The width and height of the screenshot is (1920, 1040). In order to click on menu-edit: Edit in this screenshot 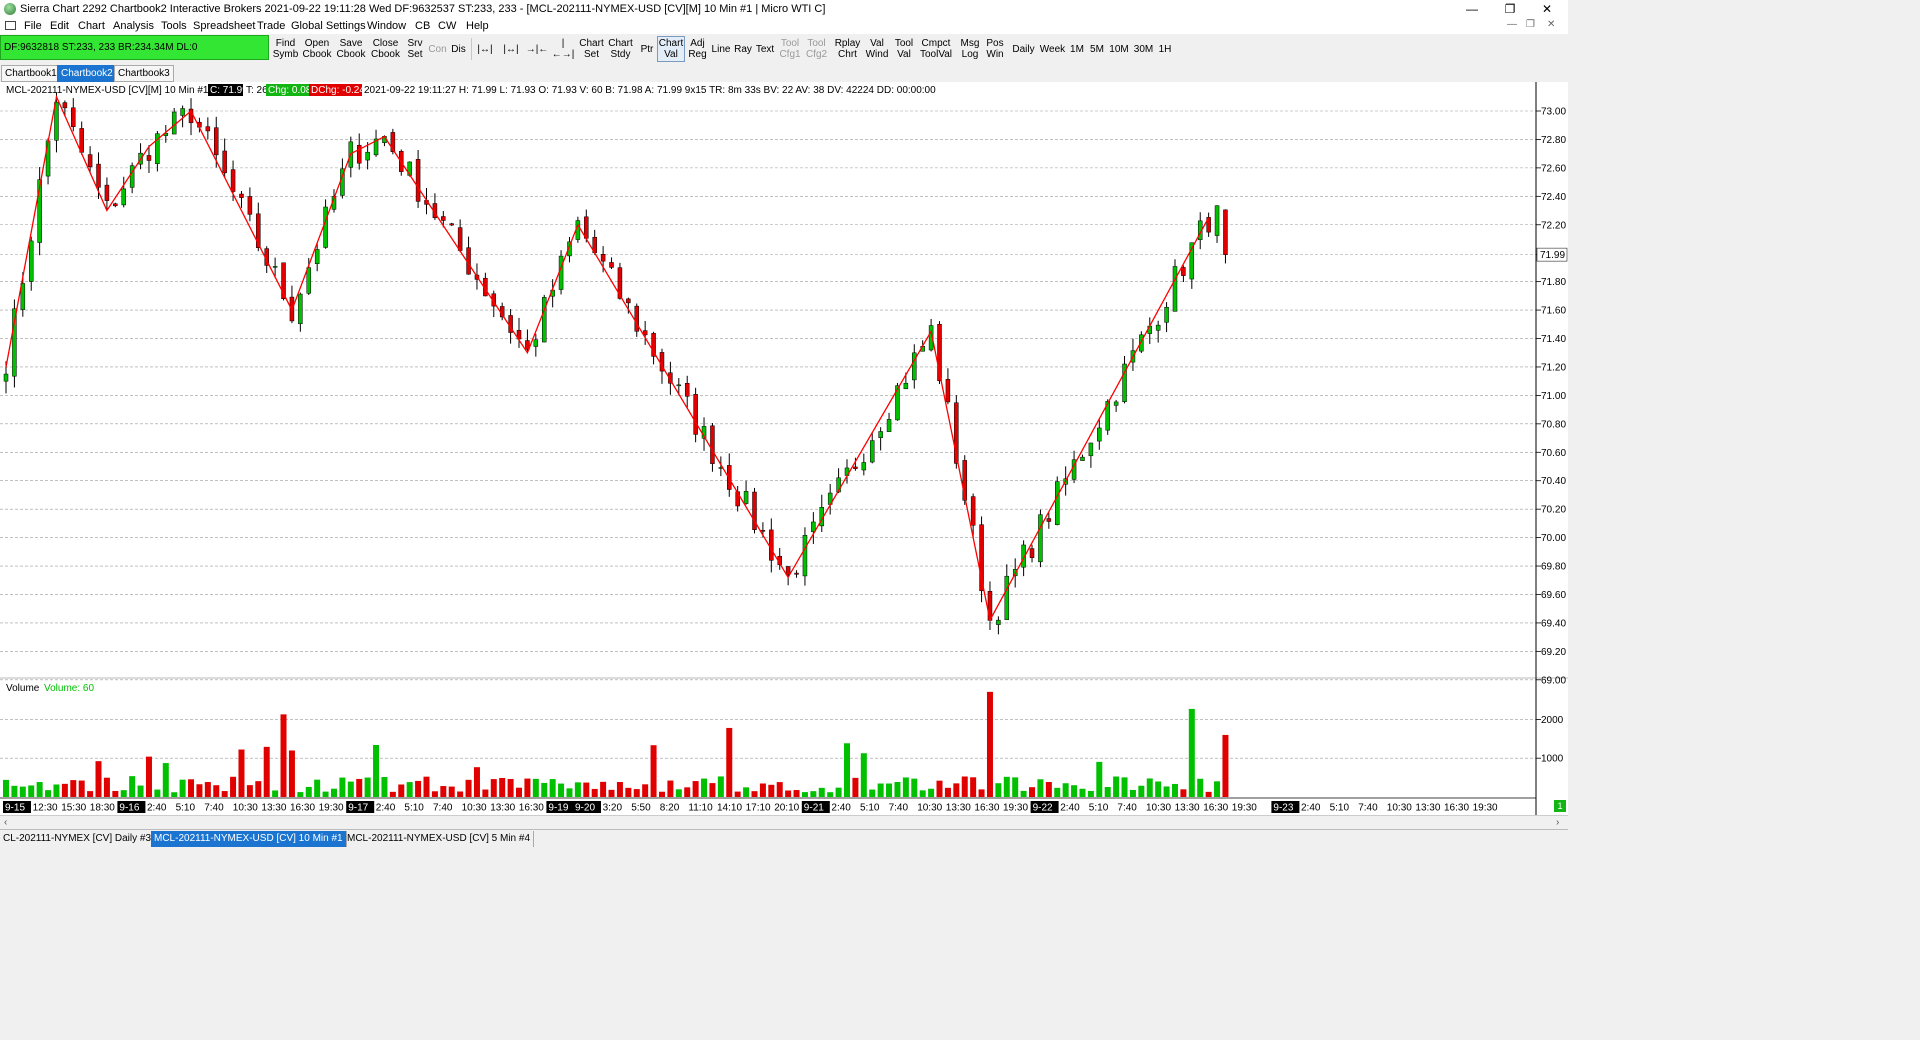, I will do `click(59, 26)`.